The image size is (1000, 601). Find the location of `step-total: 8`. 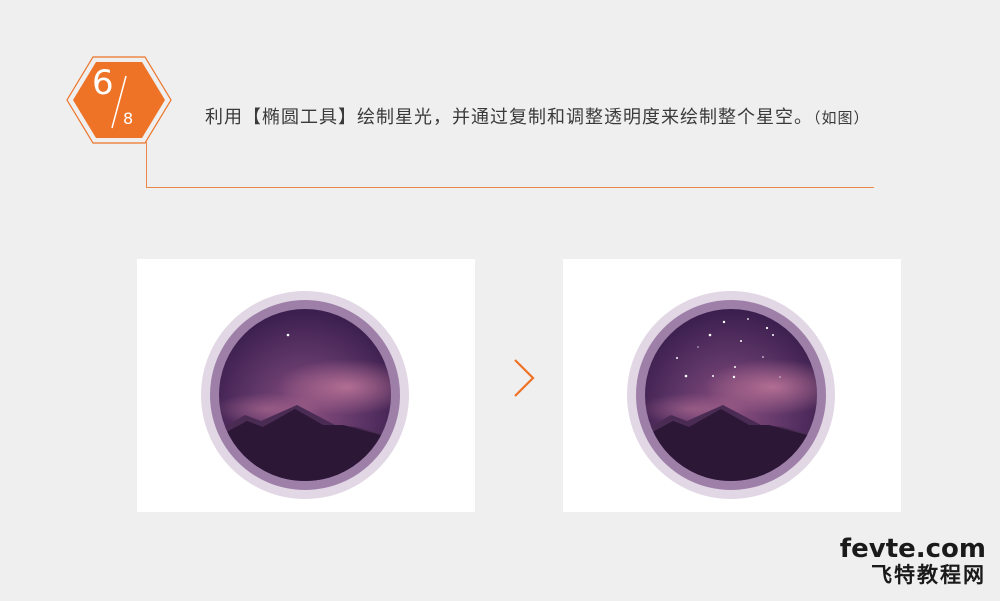

step-total: 8 is located at coordinates (128, 118).